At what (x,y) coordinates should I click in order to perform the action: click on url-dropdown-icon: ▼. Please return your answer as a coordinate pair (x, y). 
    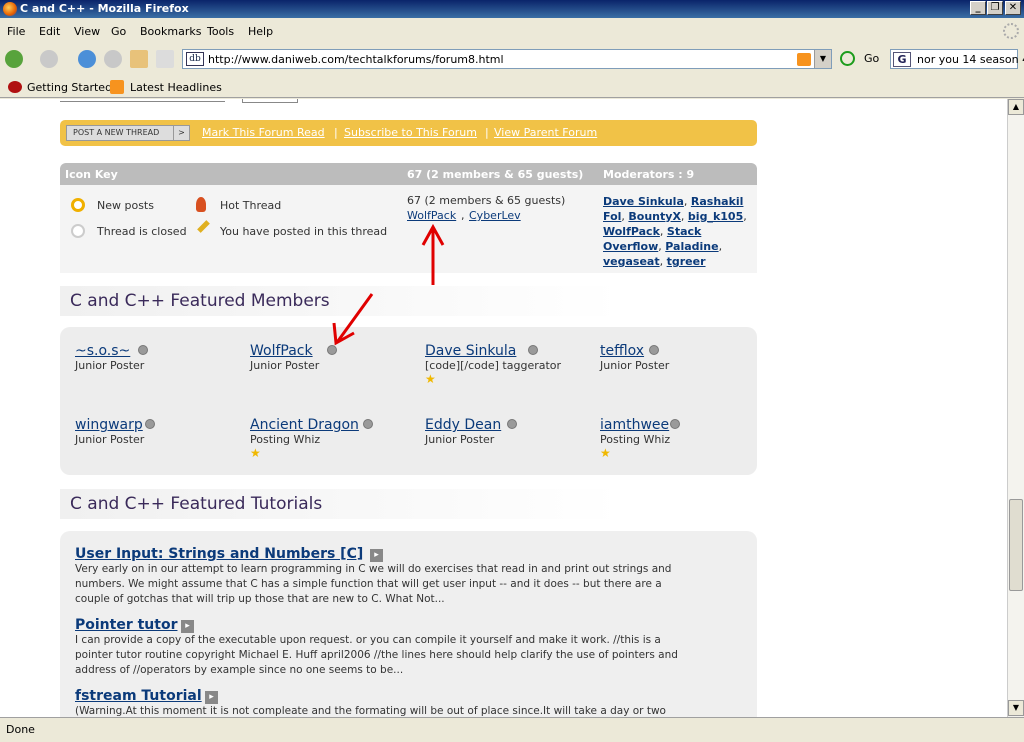
    Looking at the image, I should click on (822, 59).